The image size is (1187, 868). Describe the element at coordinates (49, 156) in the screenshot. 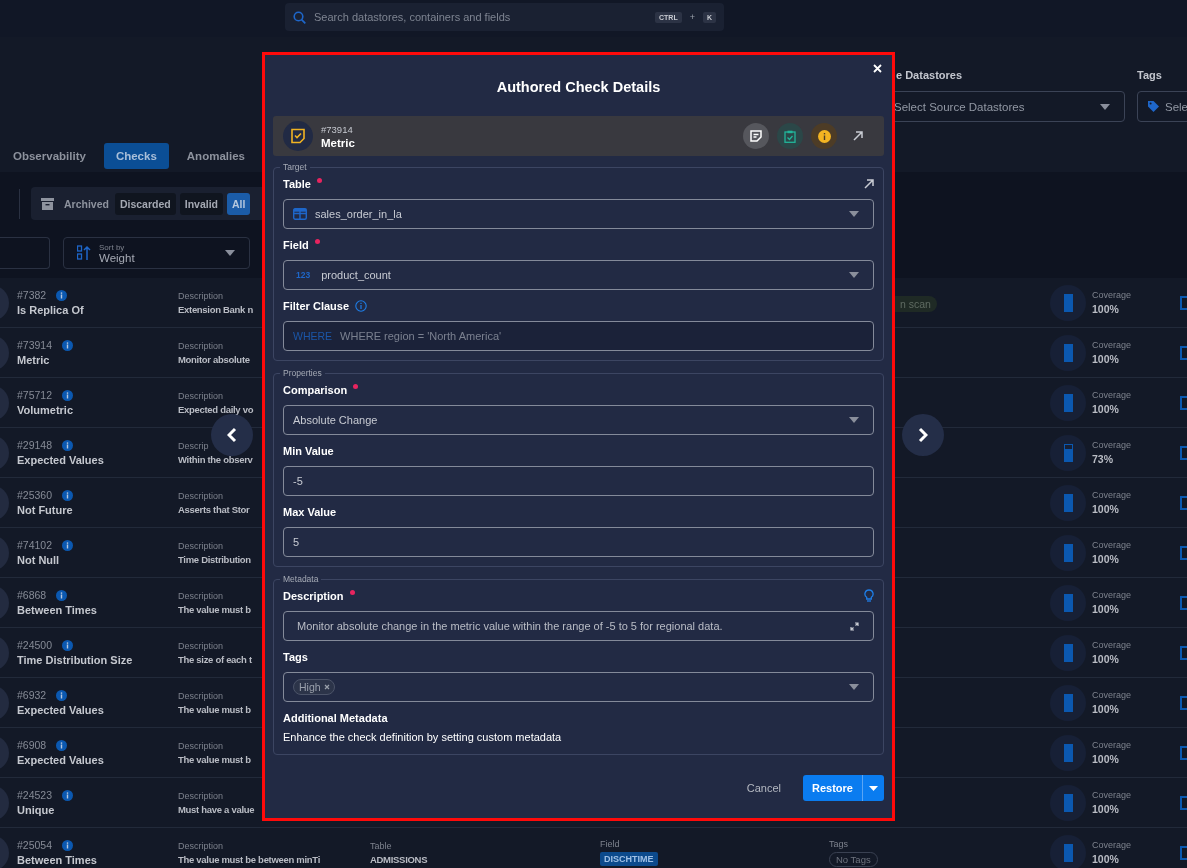

I see `tab: Observability` at that location.